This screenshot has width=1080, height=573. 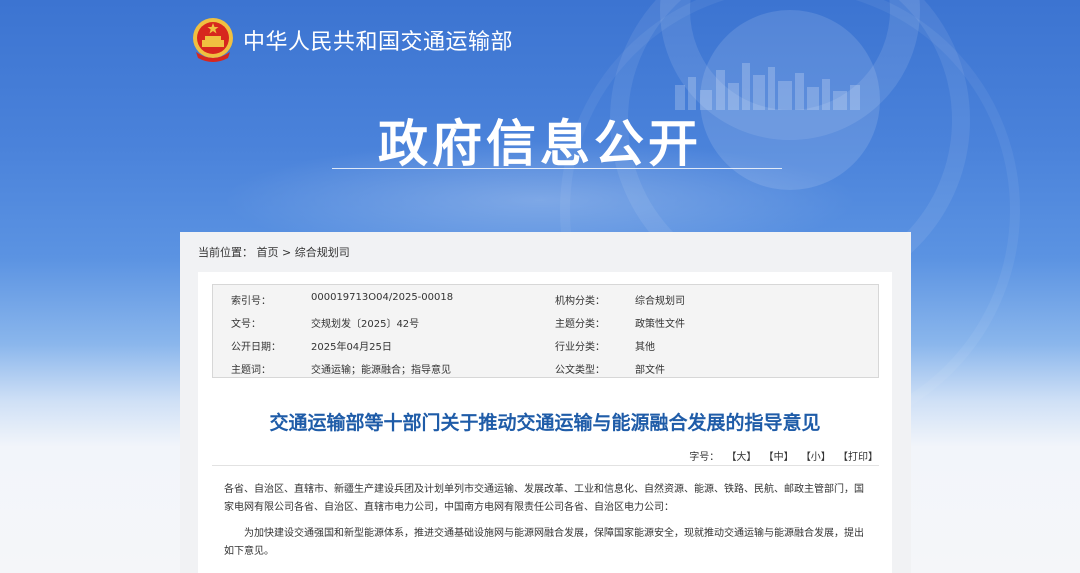 I want to click on metadata-row: 文号： 交规划发〔2025〕42号 主题分类： 政策性文件, so click(x=545, y=321).